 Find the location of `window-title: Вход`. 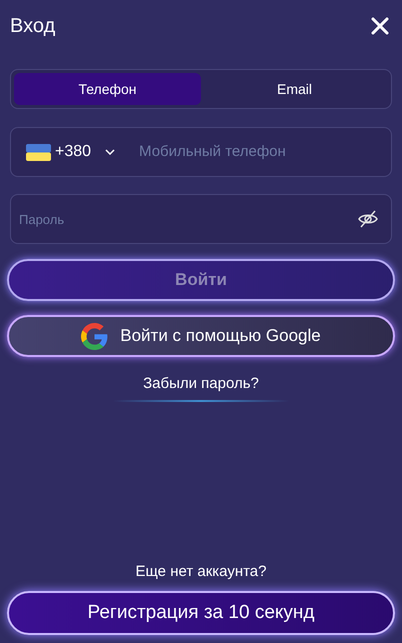

window-title: Вход is located at coordinates (33, 26).